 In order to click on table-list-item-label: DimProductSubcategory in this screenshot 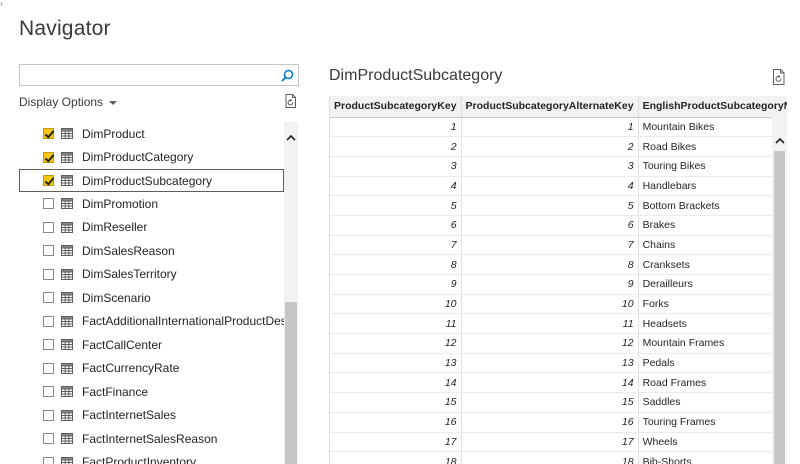, I will do `click(147, 180)`.